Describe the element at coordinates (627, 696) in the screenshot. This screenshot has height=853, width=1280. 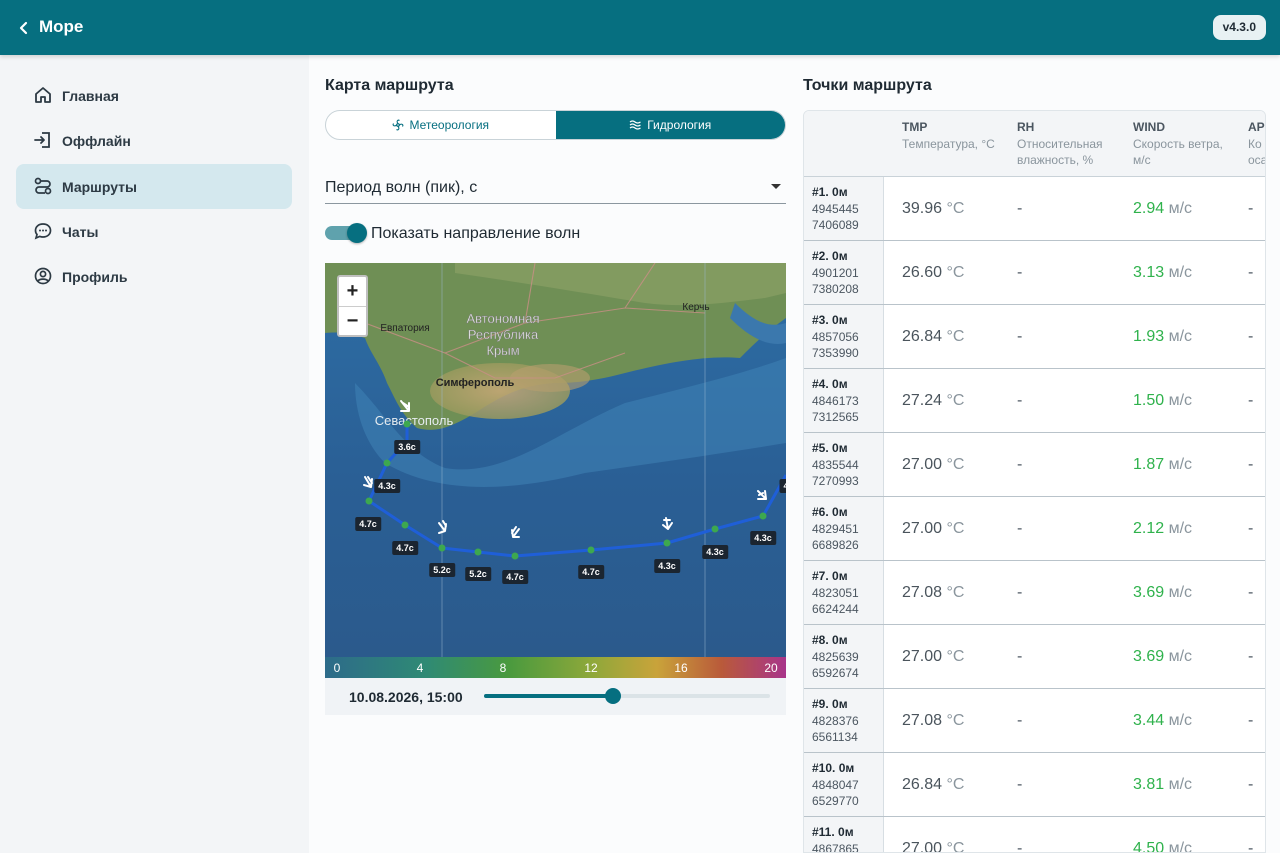
I see `timeline-slider` at that location.